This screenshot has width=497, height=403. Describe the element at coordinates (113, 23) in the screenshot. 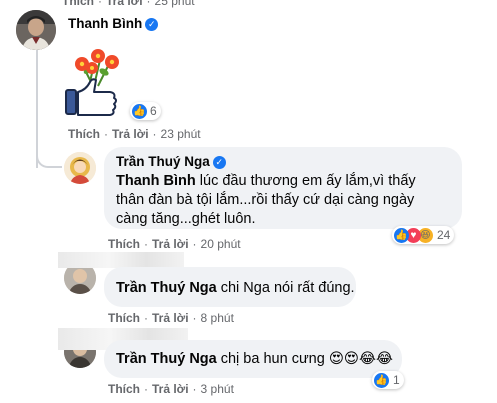

I see `comment-author: Thanh Bình ✓` at that location.